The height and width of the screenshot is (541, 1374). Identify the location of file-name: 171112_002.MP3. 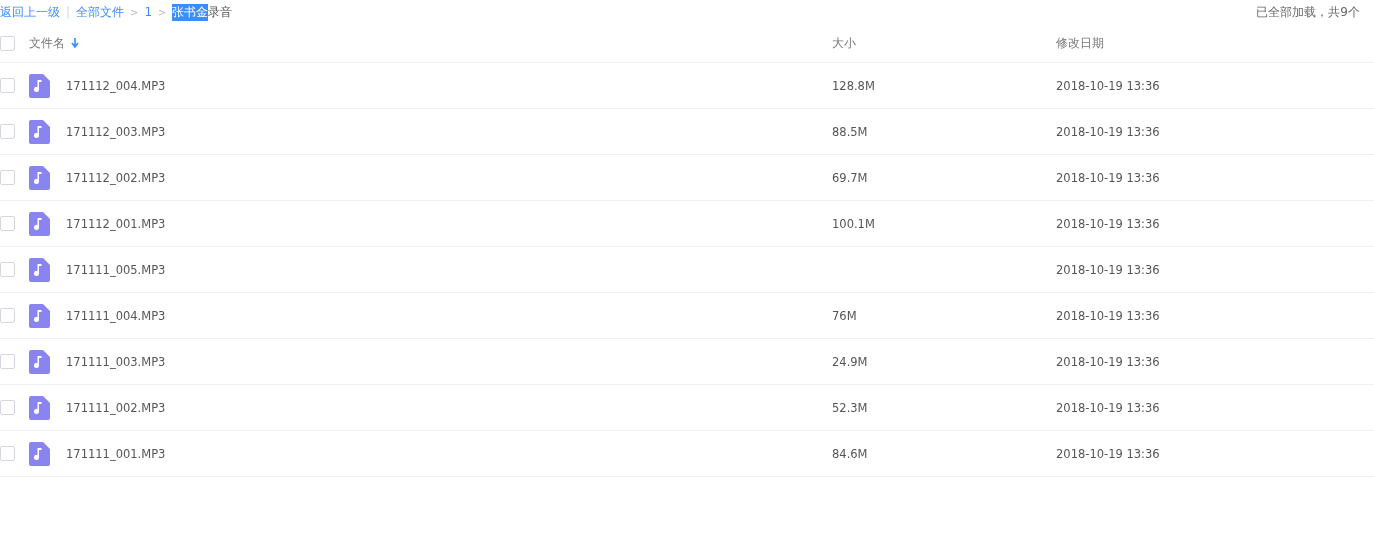
(449, 177).